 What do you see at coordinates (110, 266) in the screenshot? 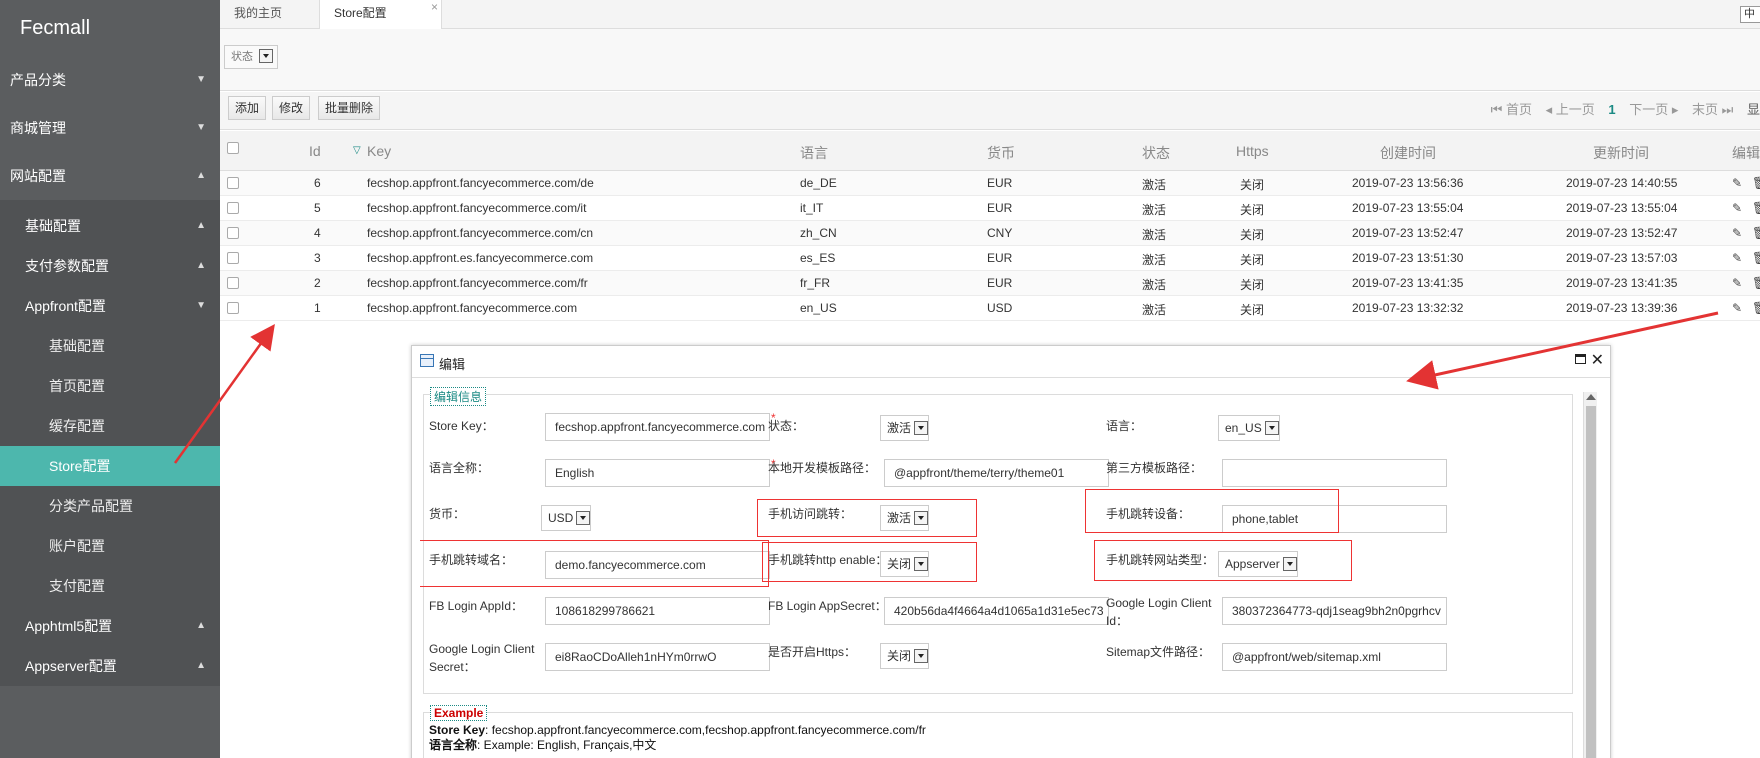
I see `nav-sub-payment-config: 支付参数配置 ▲` at bounding box center [110, 266].